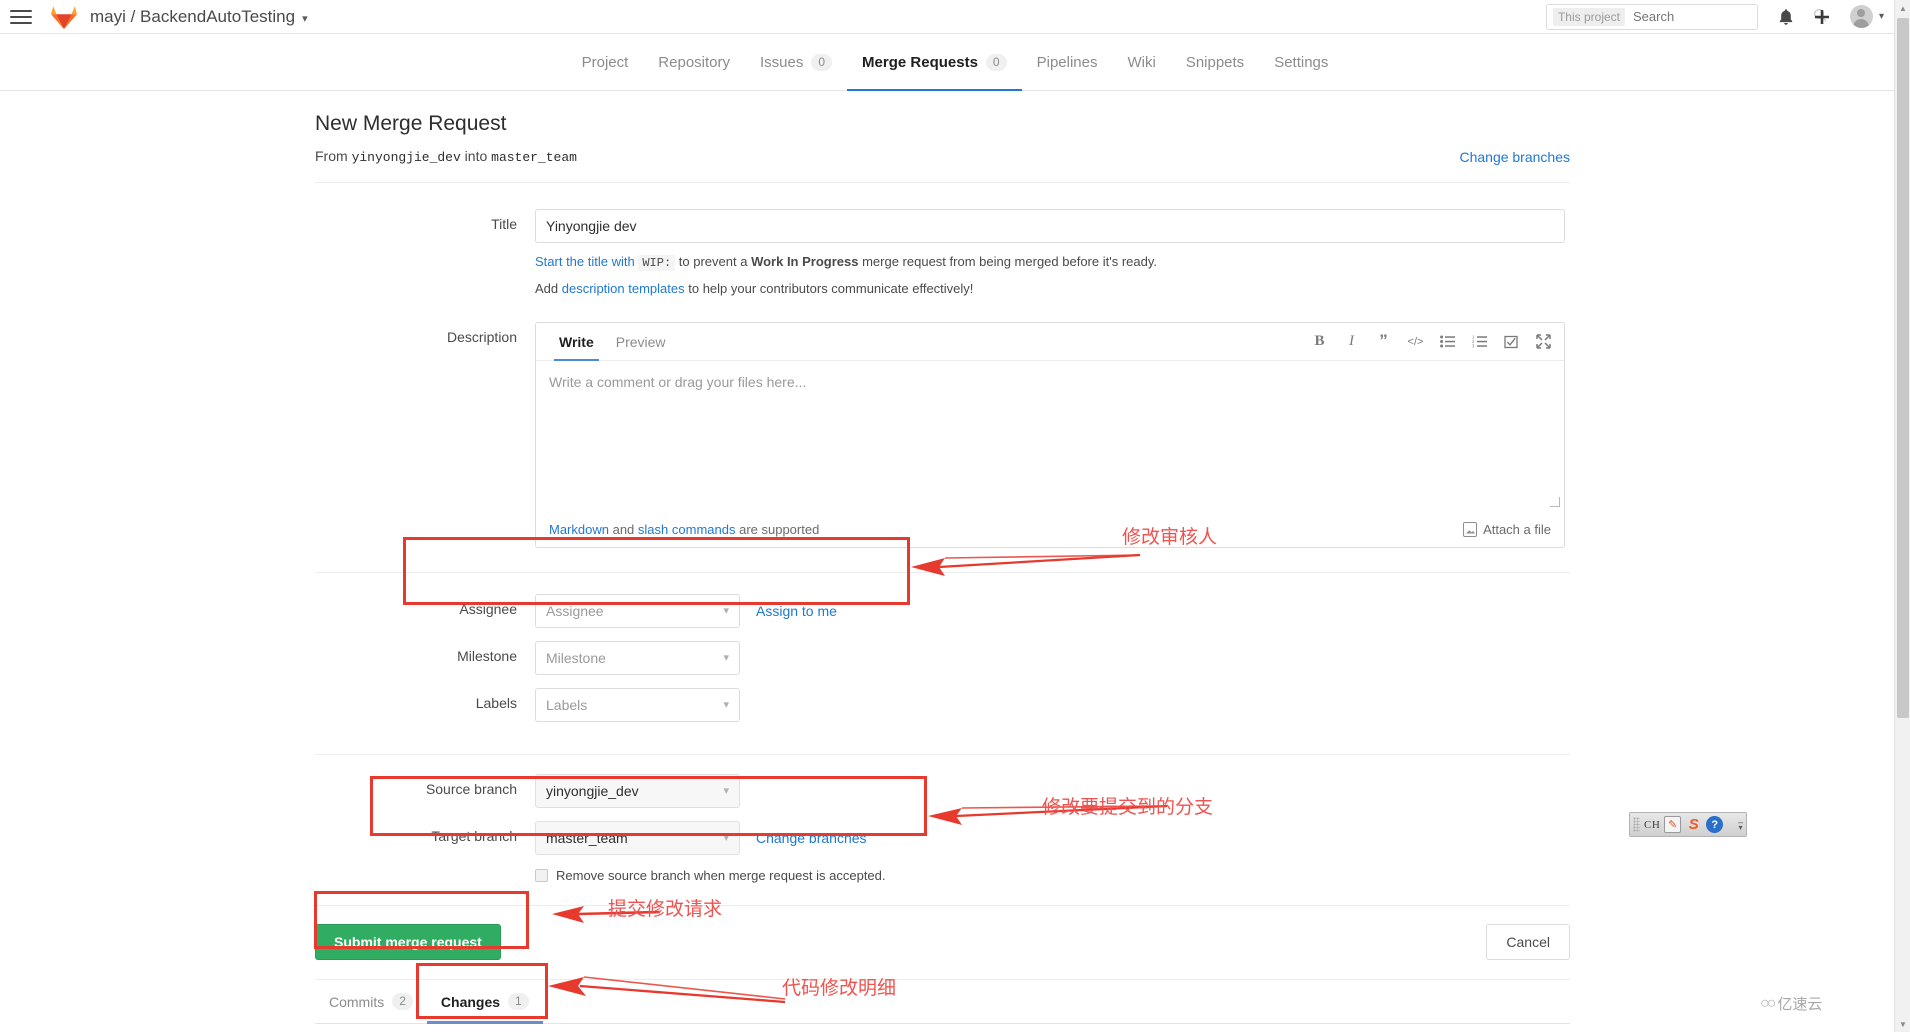 This screenshot has height=1032, width=1910. Describe the element at coordinates (1903, 368) in the screenshot. I see `scrollbar-thumb` at that location.